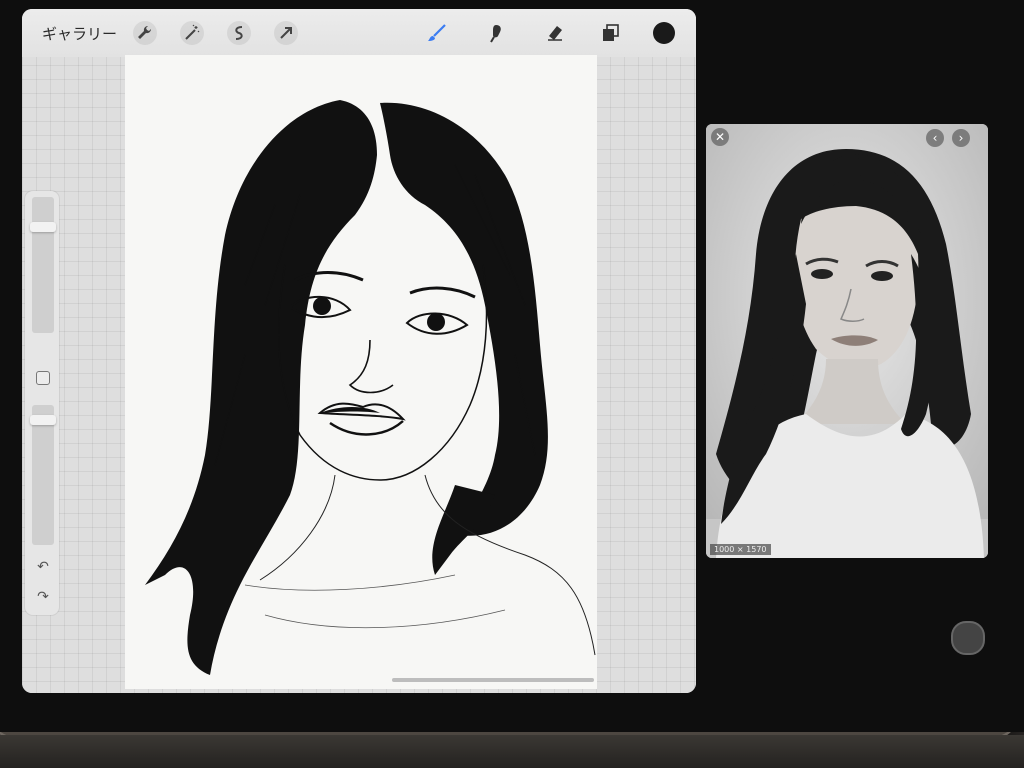  What do you see at coordinates (664, 33) in the screenshot?
I see `color-picker-button` at bounding box center [664, 33].